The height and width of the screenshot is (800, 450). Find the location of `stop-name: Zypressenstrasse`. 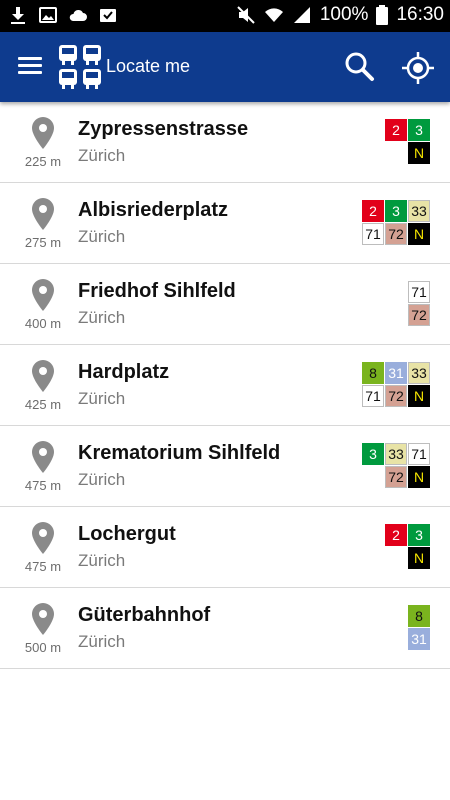

stop-name: Zypressenstrasse is located at coordinates (163, 129).